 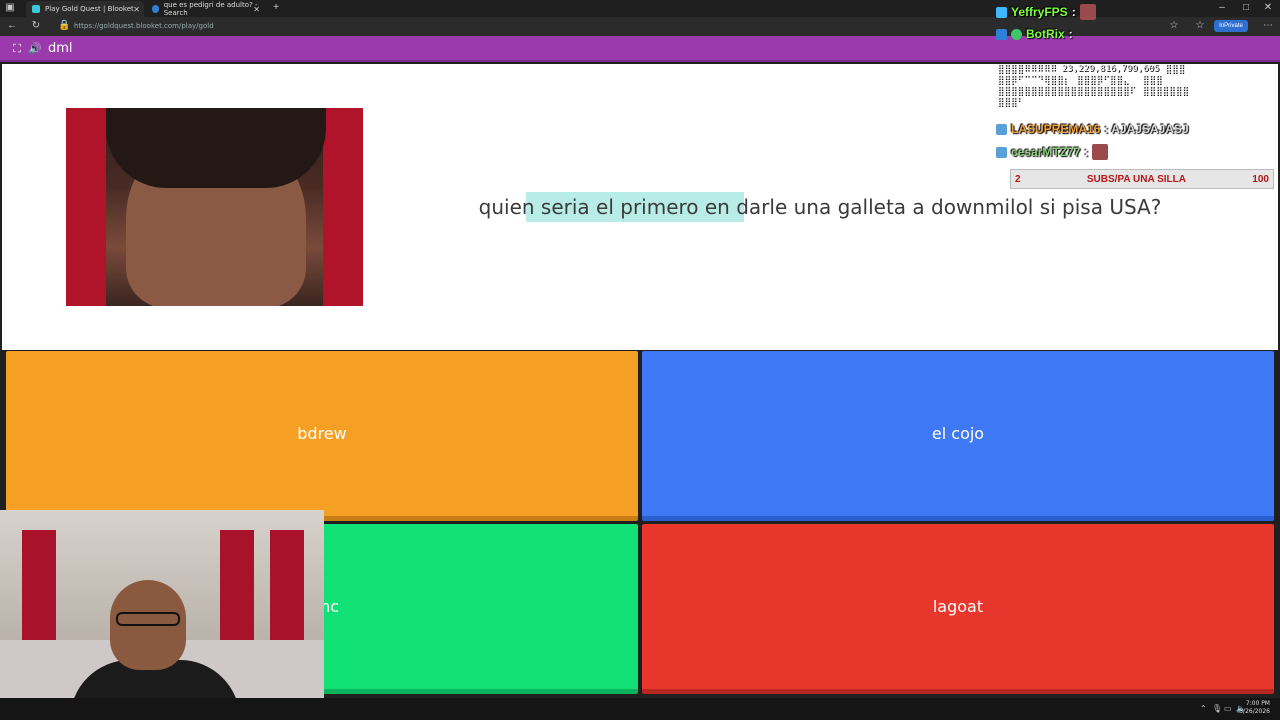 I want to click on chat-message: LASUPREMA16 : AJAJSAJASJ, so click(x=1092, y=129).